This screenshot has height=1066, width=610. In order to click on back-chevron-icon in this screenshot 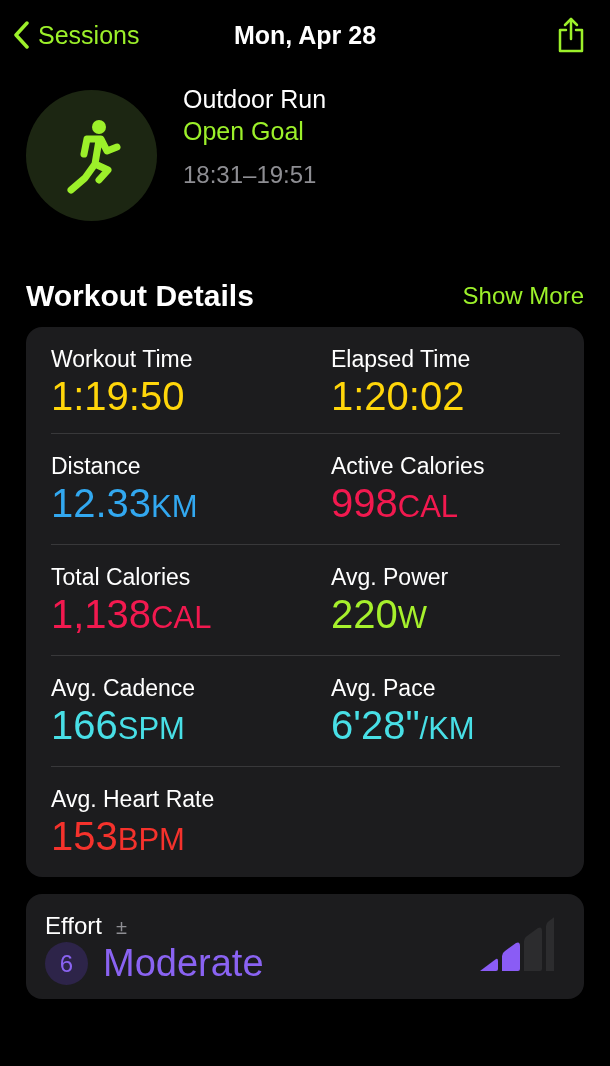, I will do `click(21, 35)`.